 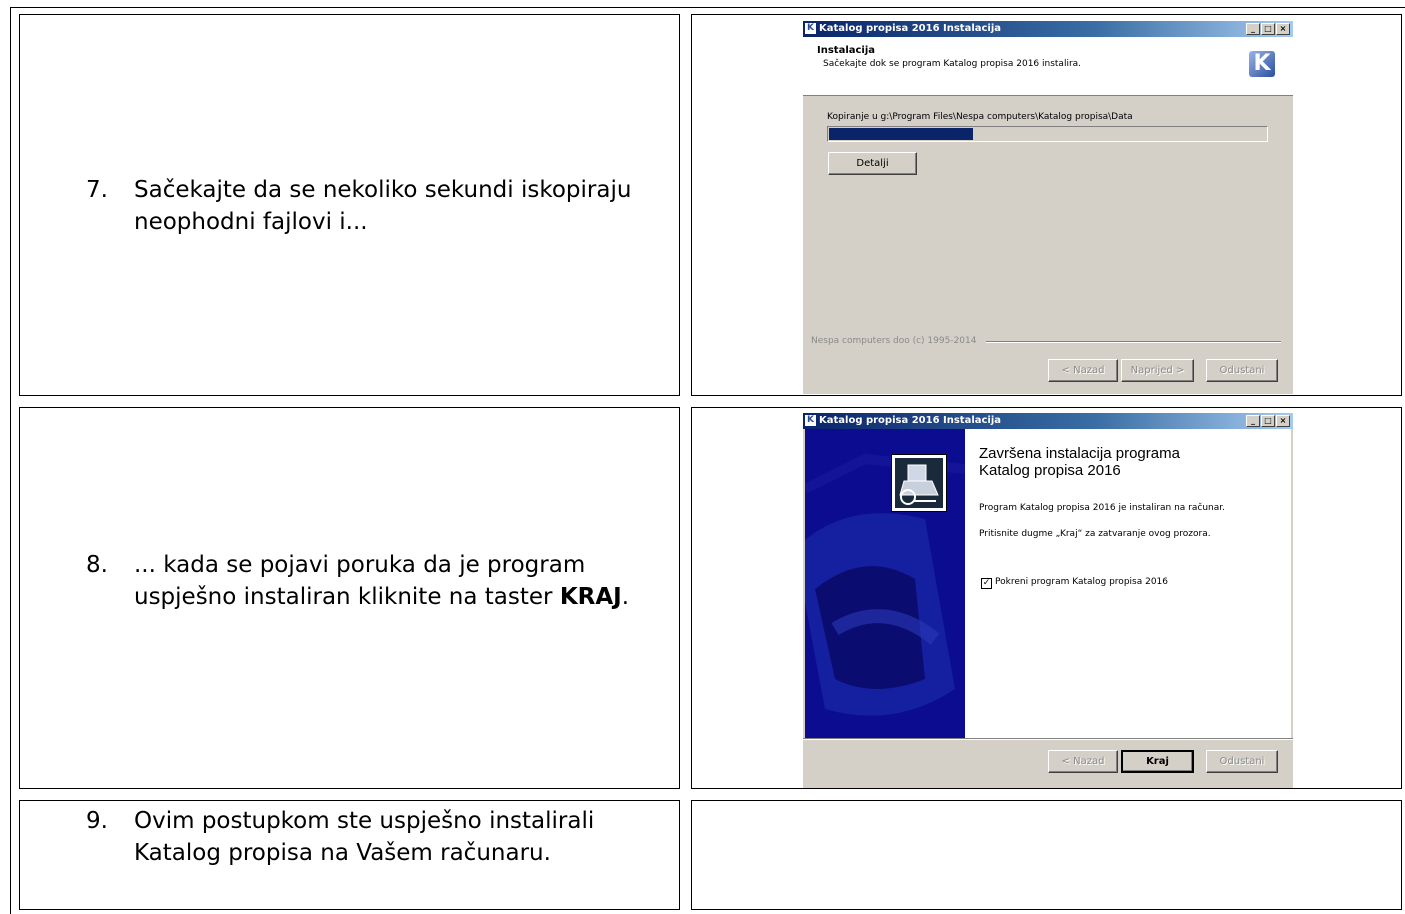 What do you see at coordinates (919, 483) in the screenshot?
I see `installer-icon` at bounding box center [919, 483].